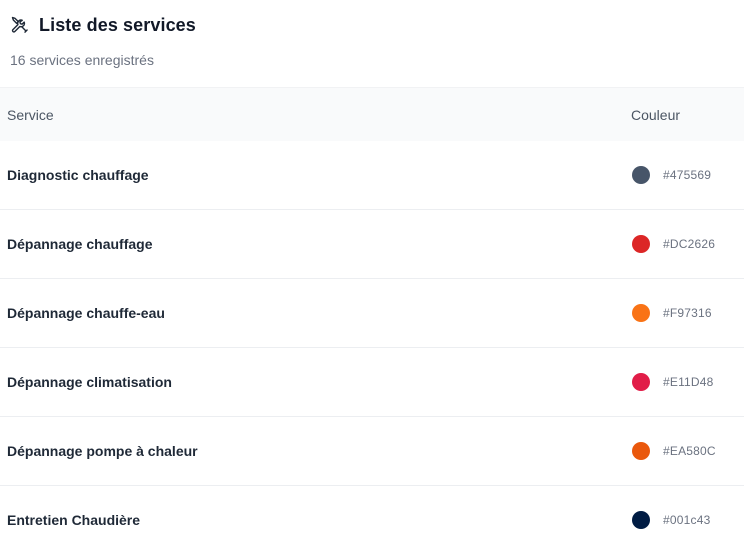 This screenshot has height=554, width=744. Describe the element at coordinates (377, 25) in the screenshot. I see `title-row: Liste des services` at that location.